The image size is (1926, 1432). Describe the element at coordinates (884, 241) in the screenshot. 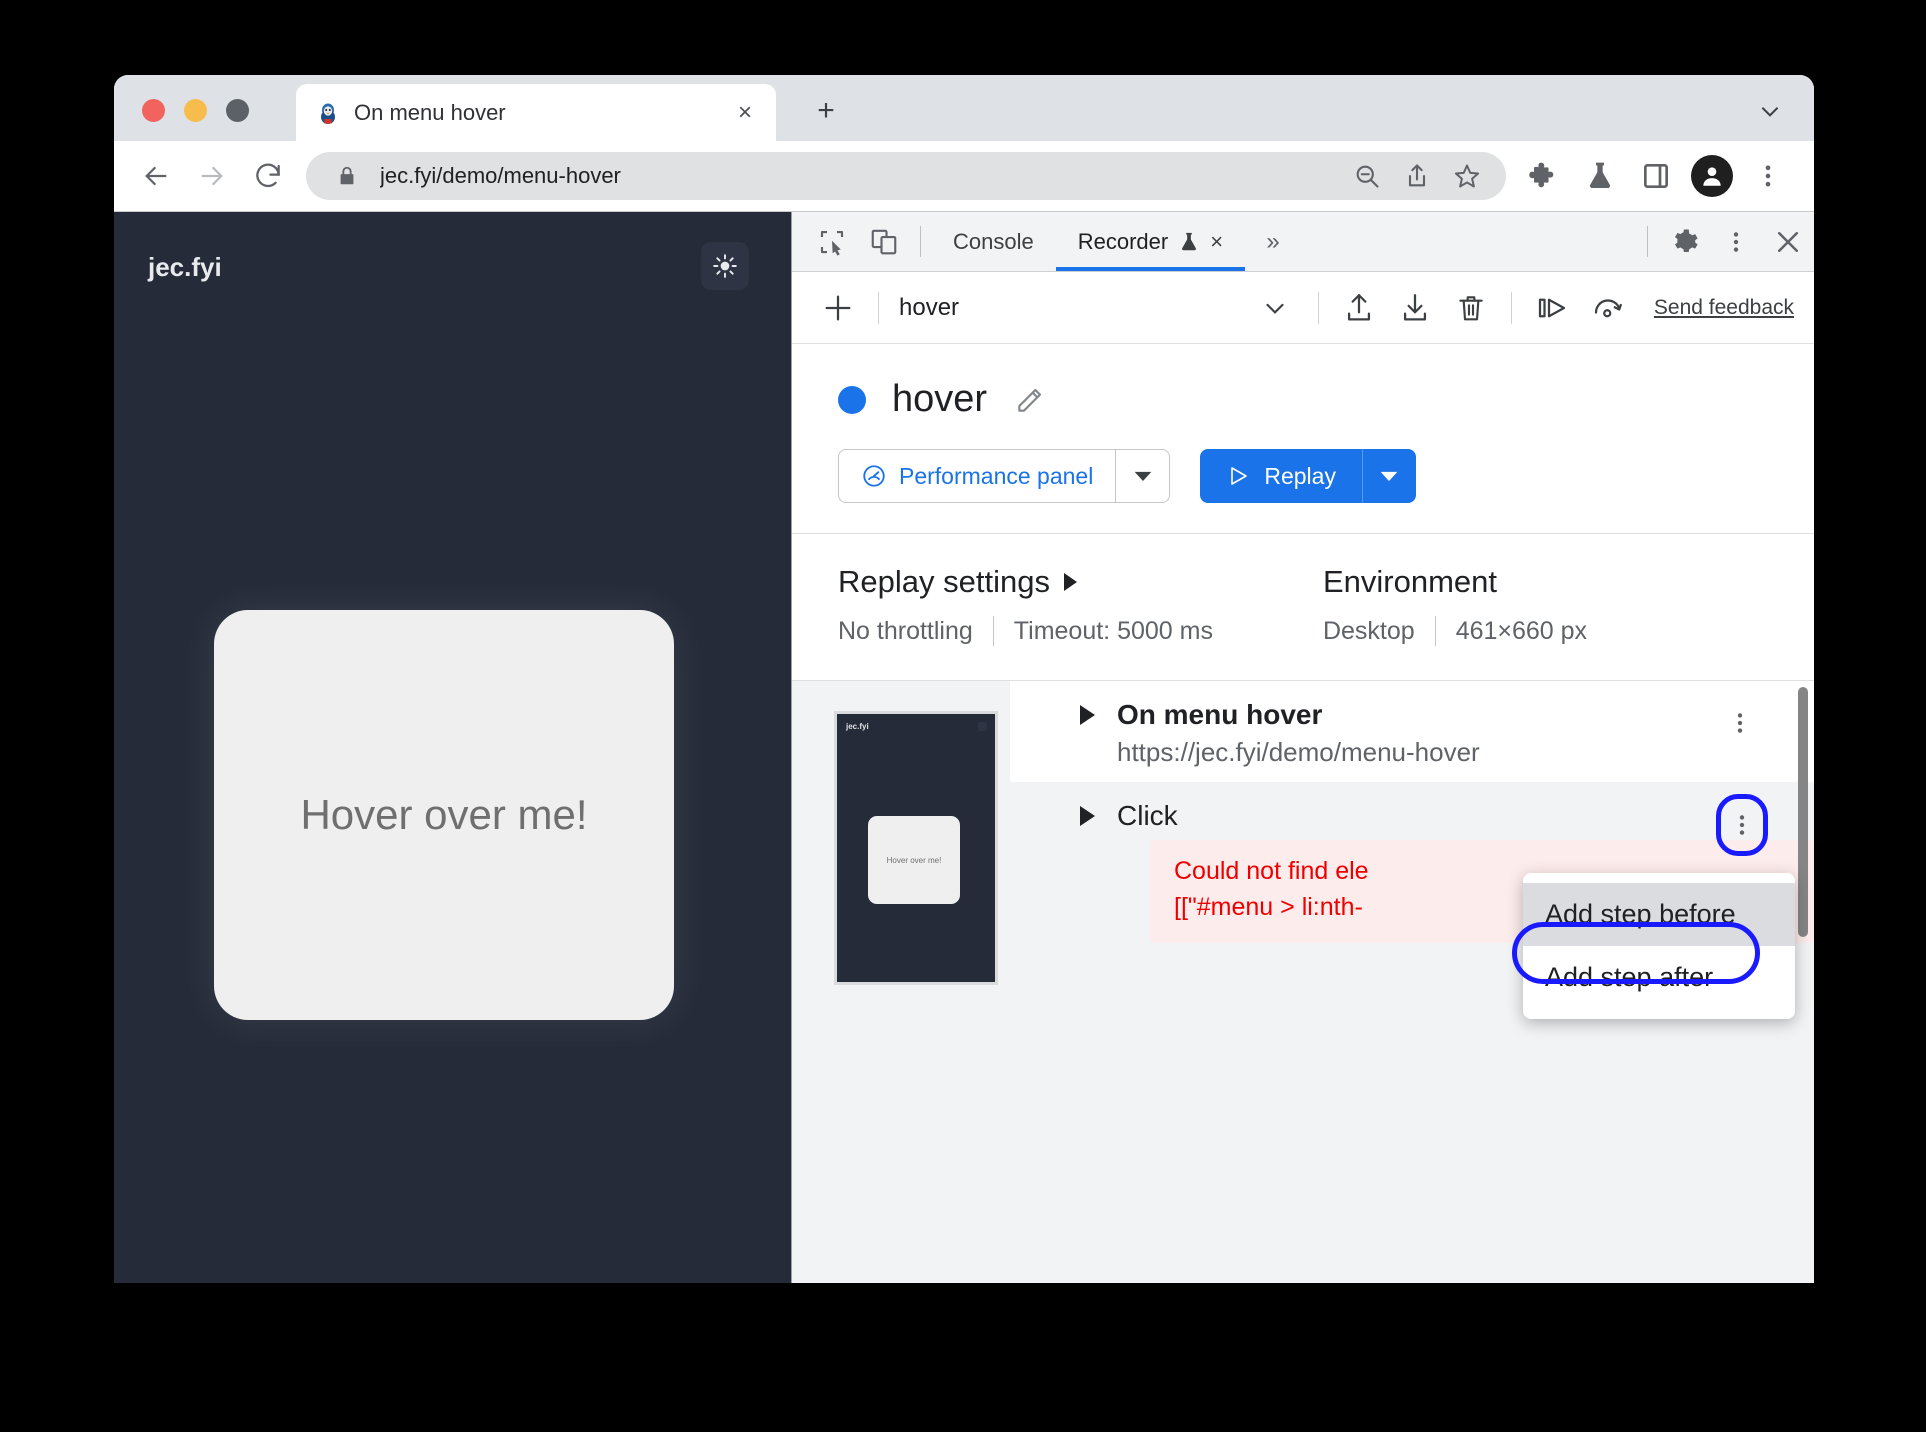

I see `device-toolbar-icon` at that location.